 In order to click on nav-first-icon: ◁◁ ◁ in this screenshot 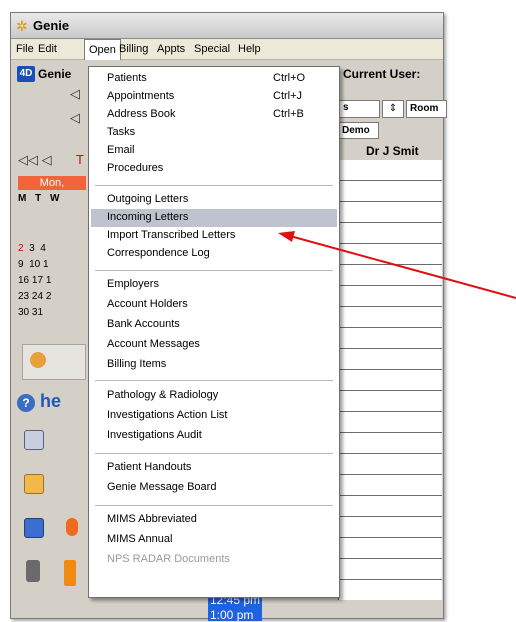, I will do `click(35, 160)`.